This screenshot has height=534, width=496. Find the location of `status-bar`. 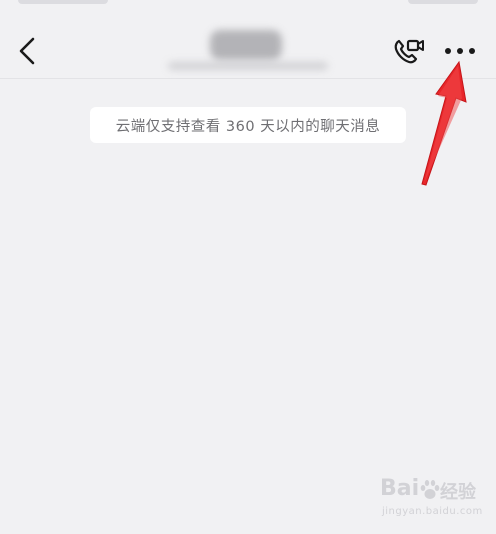

status-bar is located at coordinates (248, 7).